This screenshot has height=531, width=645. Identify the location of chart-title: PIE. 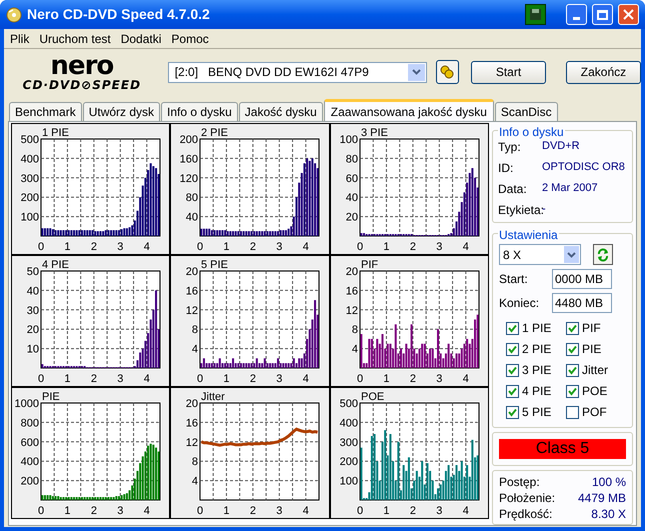
(51, 397).